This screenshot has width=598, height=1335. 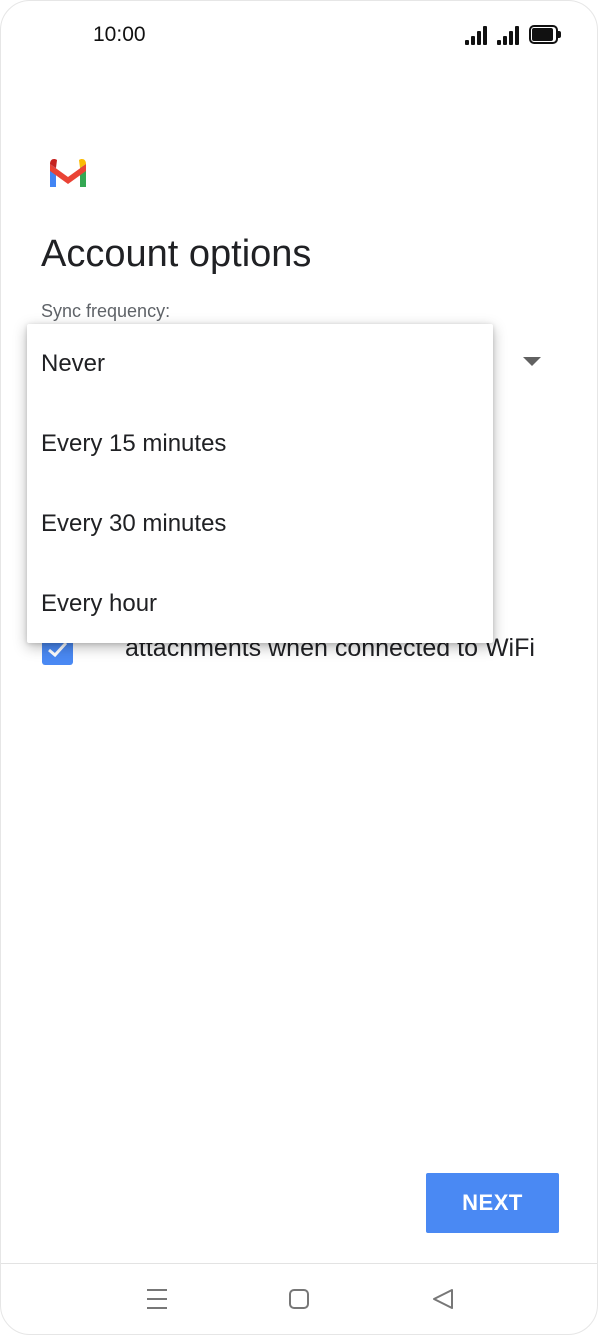 What do you see at coordinates (299, 1299) in the screenshot?
I see `home-icon` at bounding box center [299, 1299].